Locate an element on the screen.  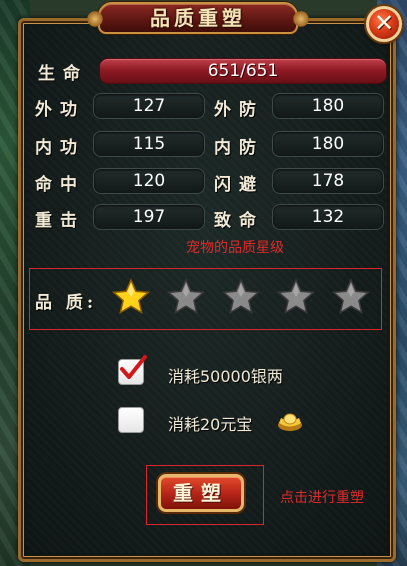
stat-value-inner-attack: 115 is located at coordinates (149, 144).